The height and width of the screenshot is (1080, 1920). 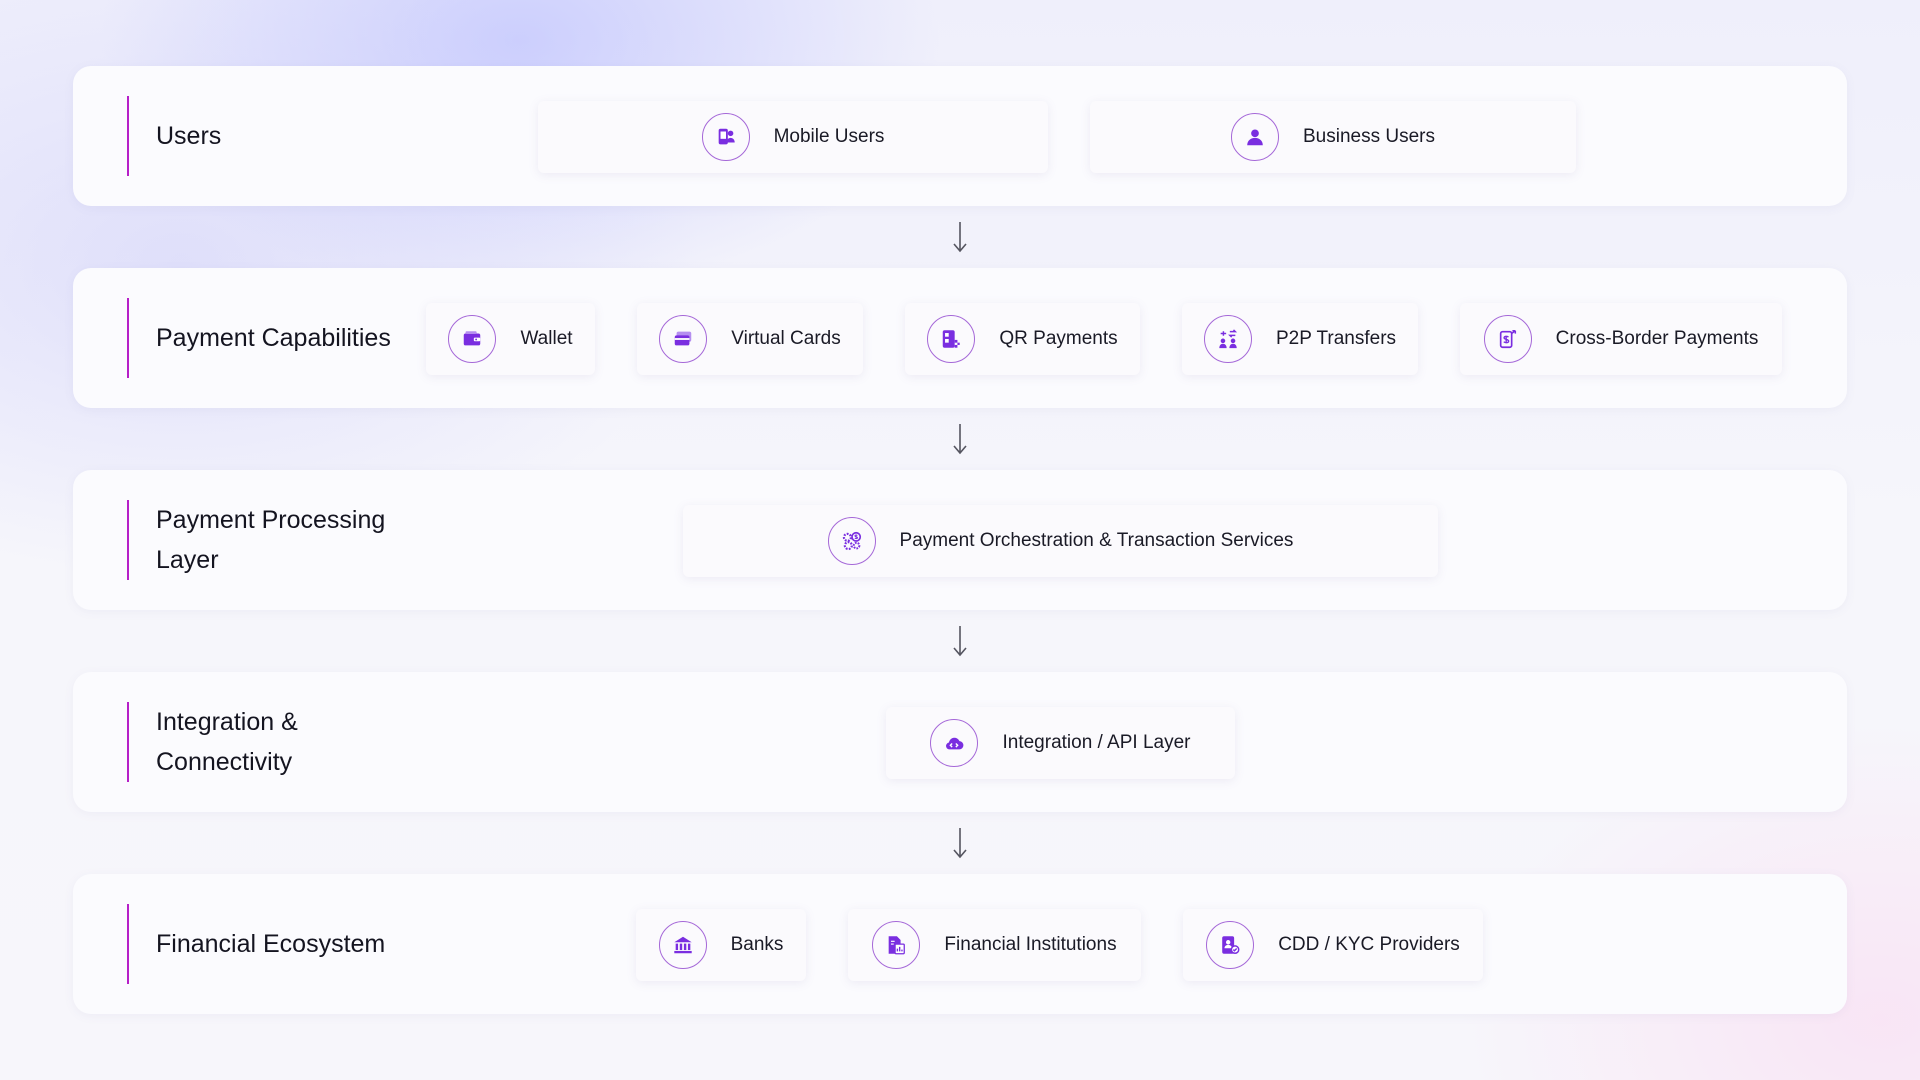 What do you see at coordinates (951, 339) in the screenshot?
I see `qr-payment-icon` at bounding box center [951, 339].